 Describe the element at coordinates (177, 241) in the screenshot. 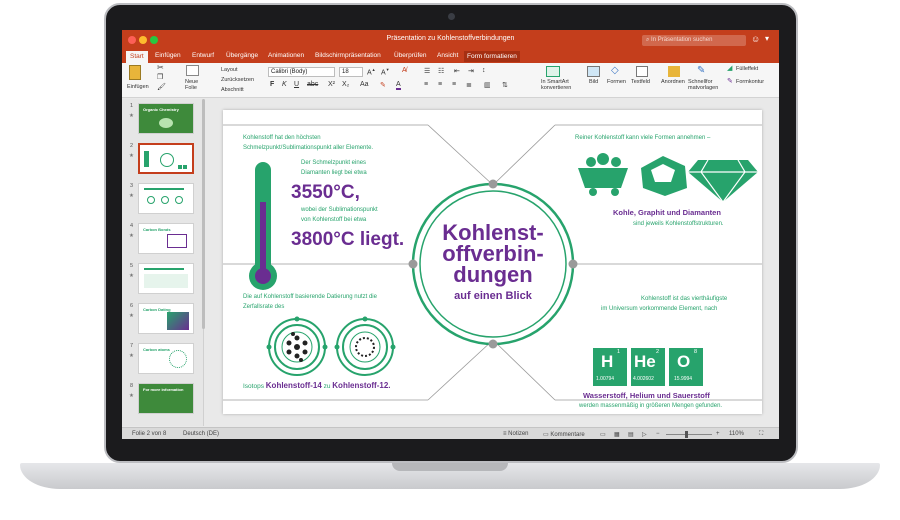

I see `thumb-diagram` at that location.